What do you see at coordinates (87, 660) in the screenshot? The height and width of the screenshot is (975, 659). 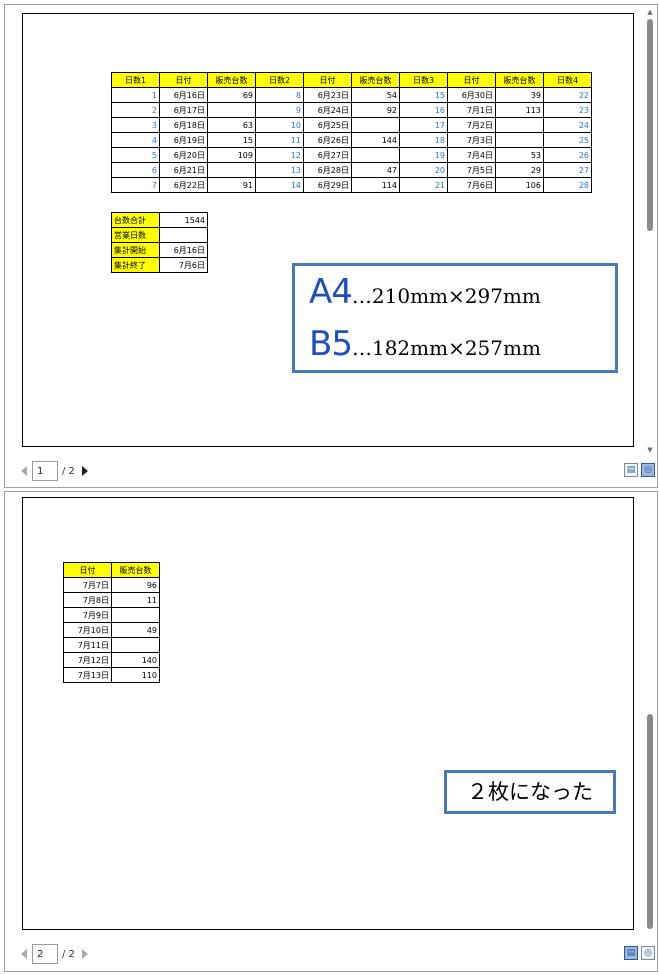 I see `table-cell: 7月12日` at bounding box center [87, 660].